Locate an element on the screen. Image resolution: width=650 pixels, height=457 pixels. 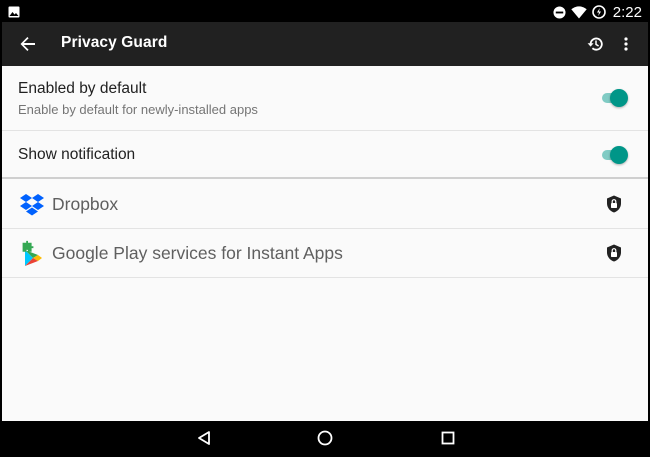
page-title: Privacy Guard is located at coordinates (114, 42).